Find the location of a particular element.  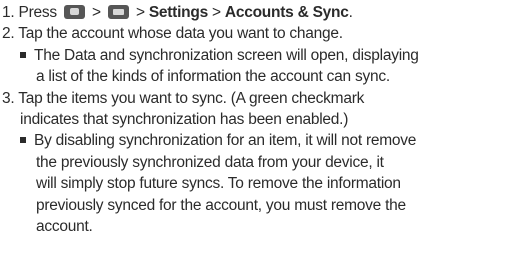

step-2-number: 2. is located at coordinates (8, 34).